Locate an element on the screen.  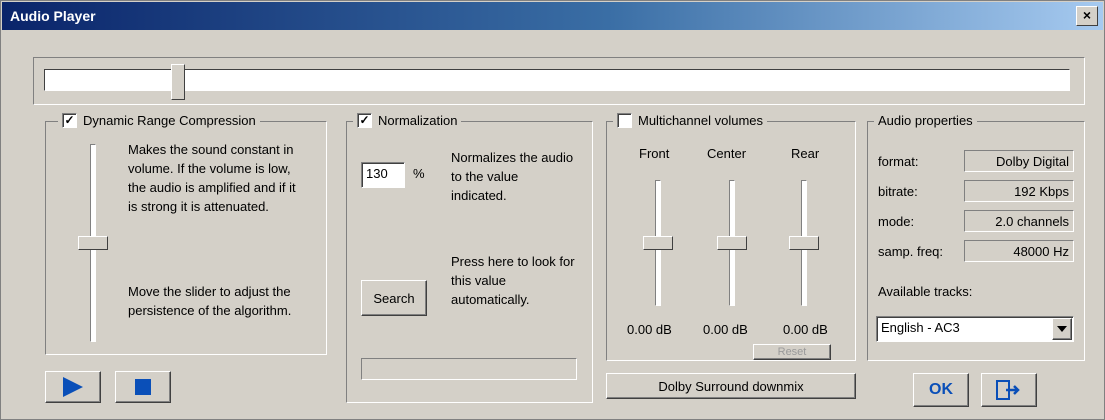
rear-slider-thumb is located at coordinates (804, 243).